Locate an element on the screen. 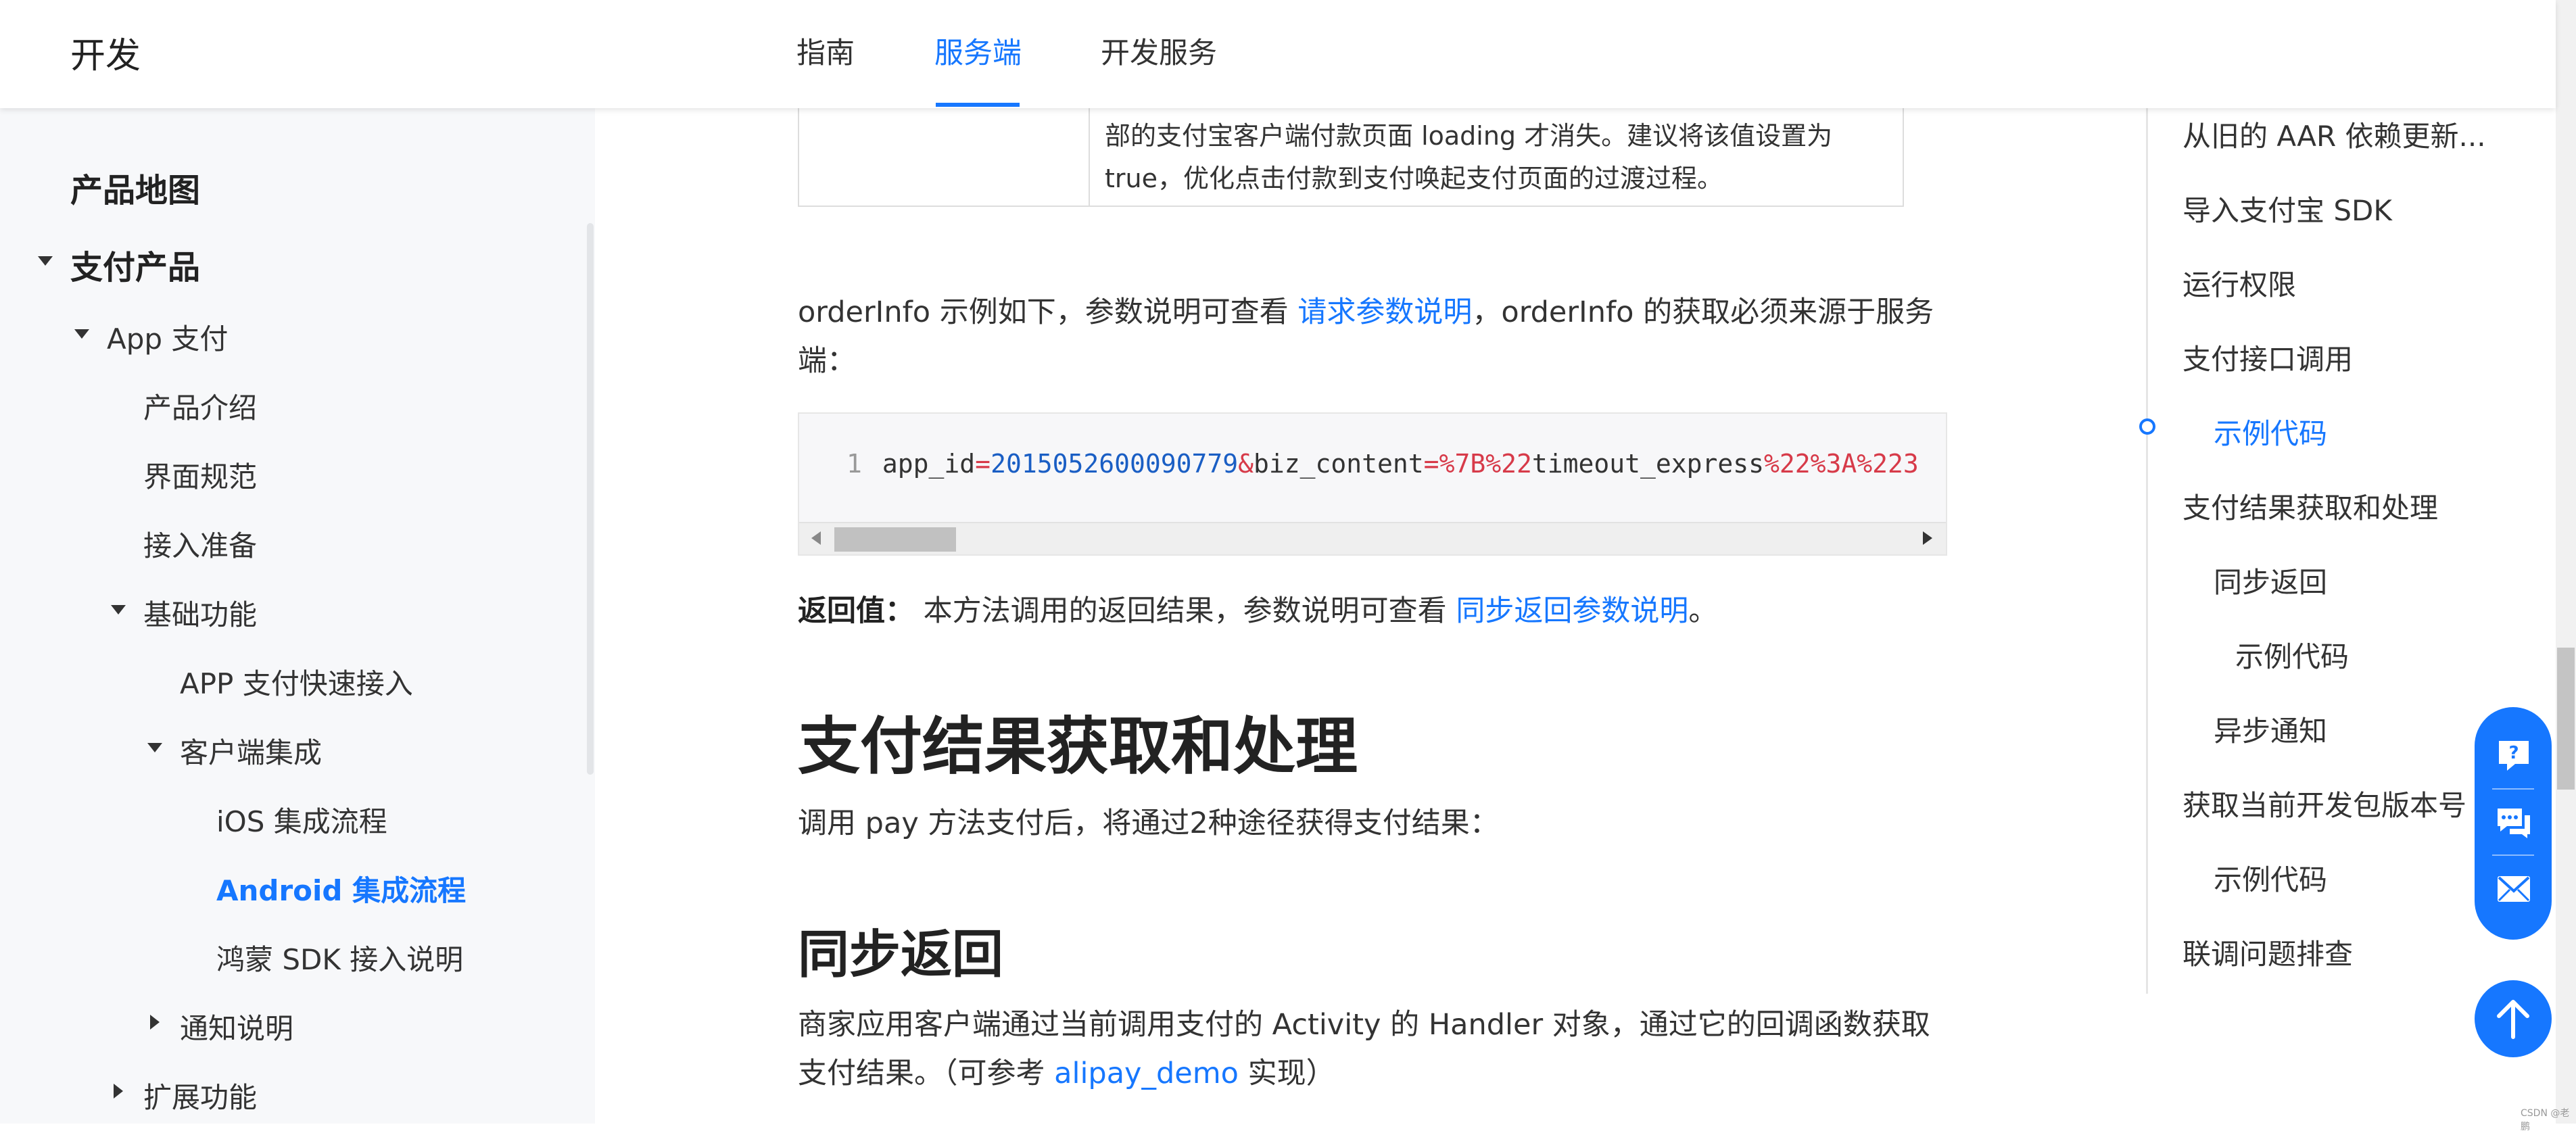 Image resolution: width=2576 pixels, height=1133 pixels. sidebar-item-harmony-sdk: 鸿蒙 SDK 接入说明 is located at coordinates (339, 957).